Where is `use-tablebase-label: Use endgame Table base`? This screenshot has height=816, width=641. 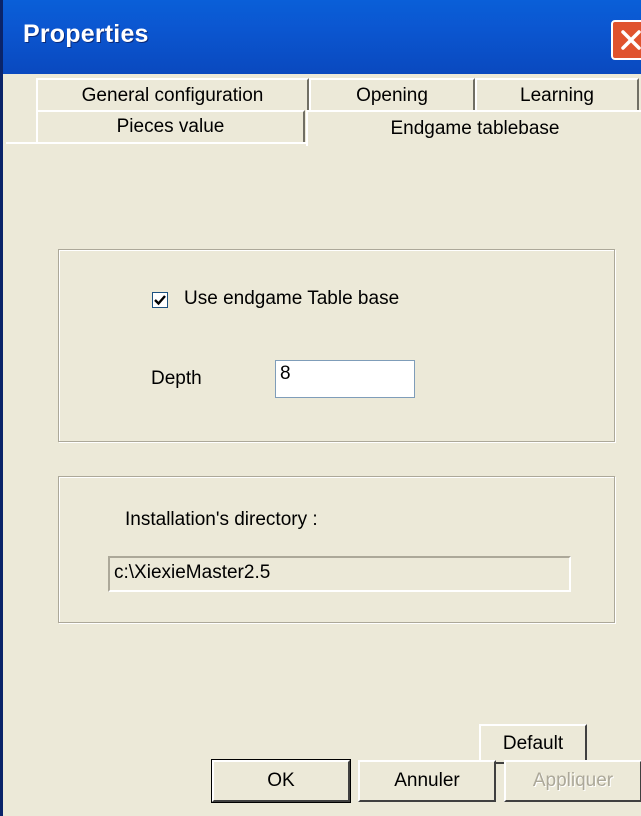 use-tablebase-label: Use endgame Table base is located at coordinates (291, 299).